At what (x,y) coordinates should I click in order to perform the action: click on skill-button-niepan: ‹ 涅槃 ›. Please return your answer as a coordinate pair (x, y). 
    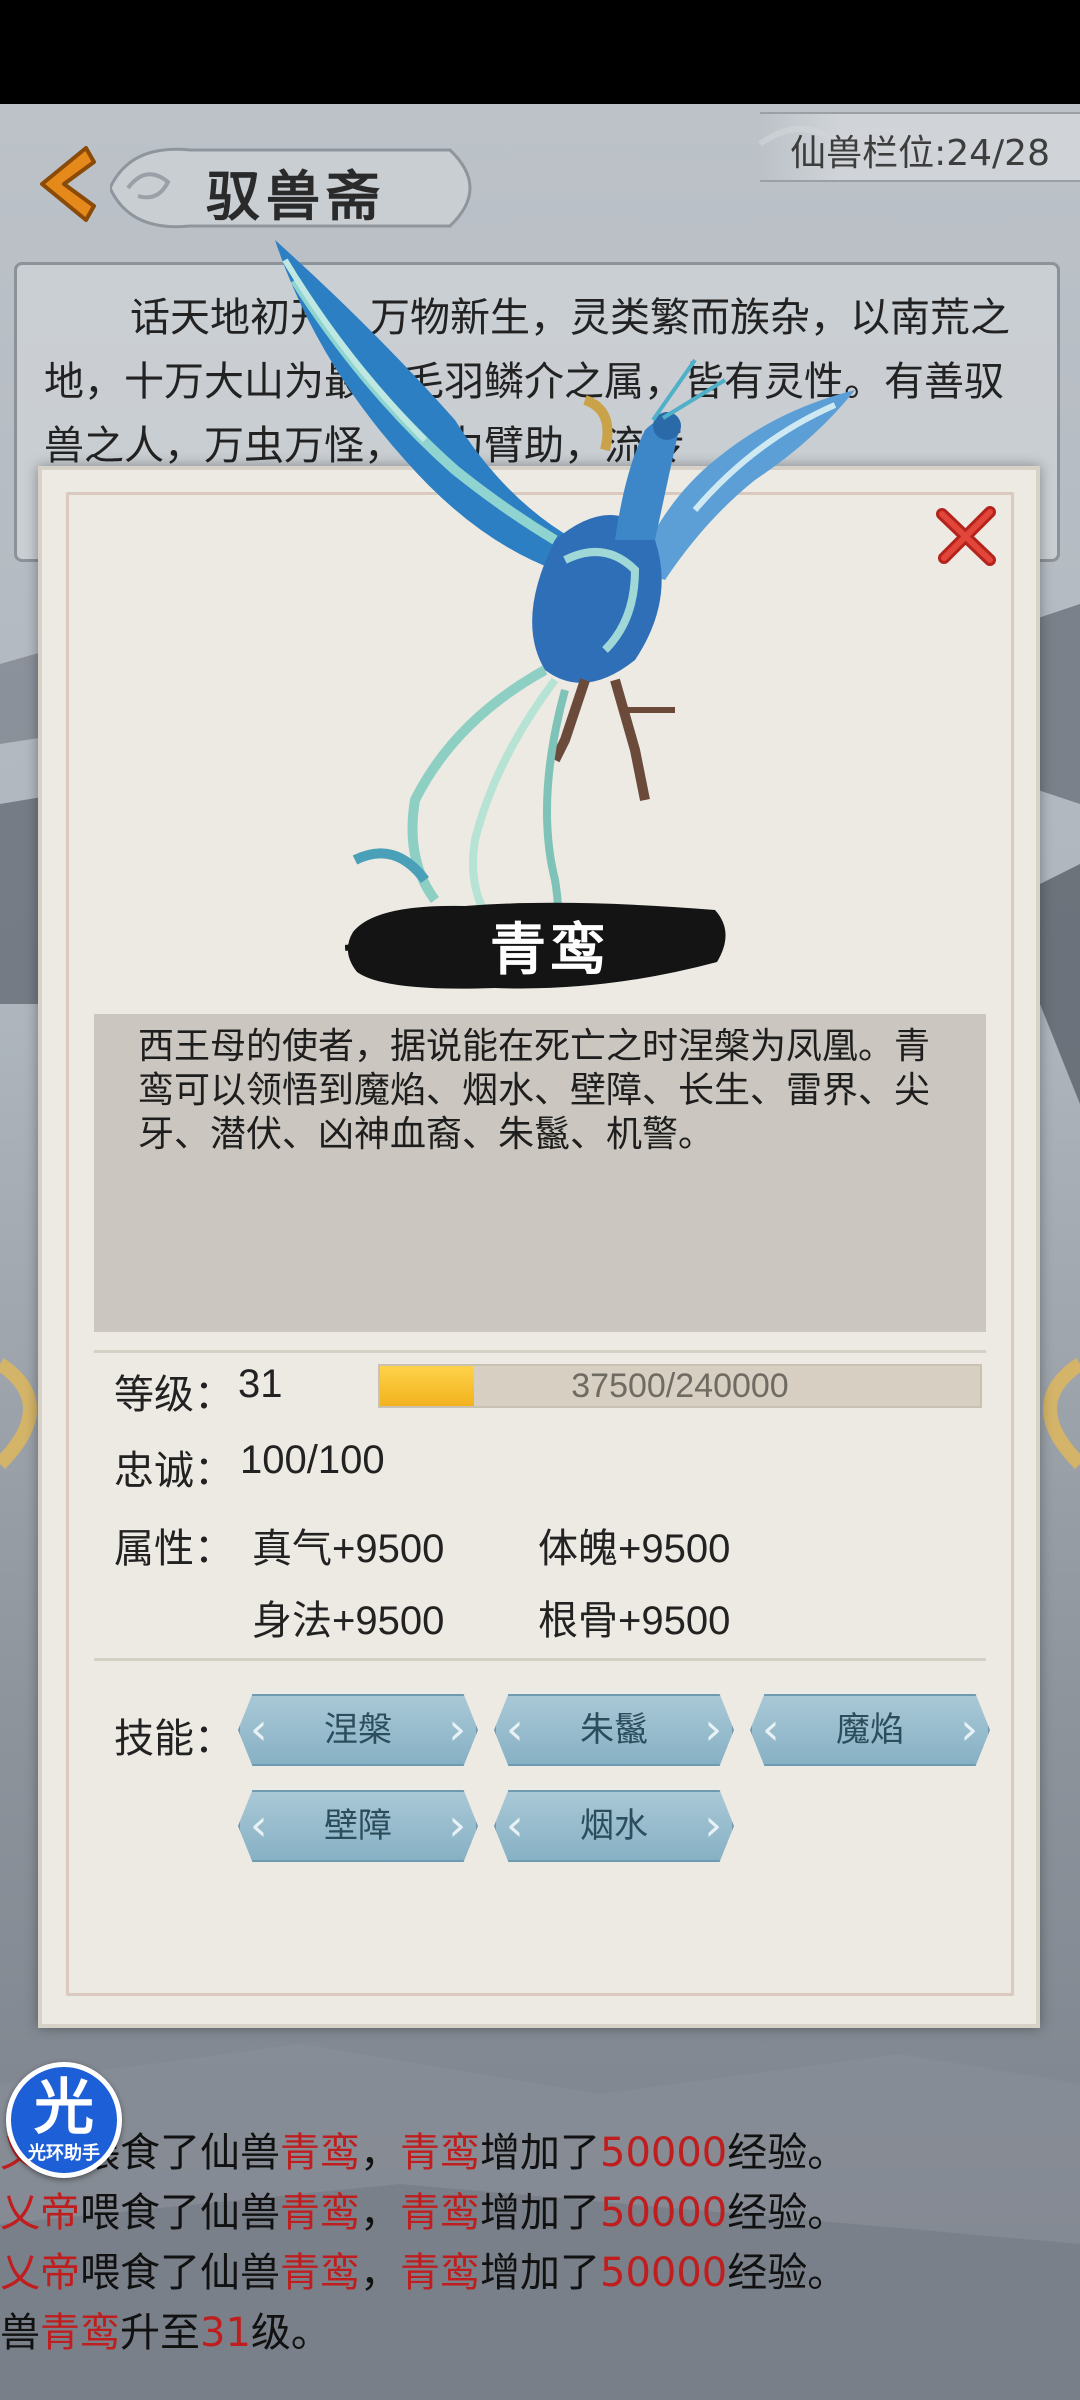
    Looking at the image, I should click on (358, 1730).